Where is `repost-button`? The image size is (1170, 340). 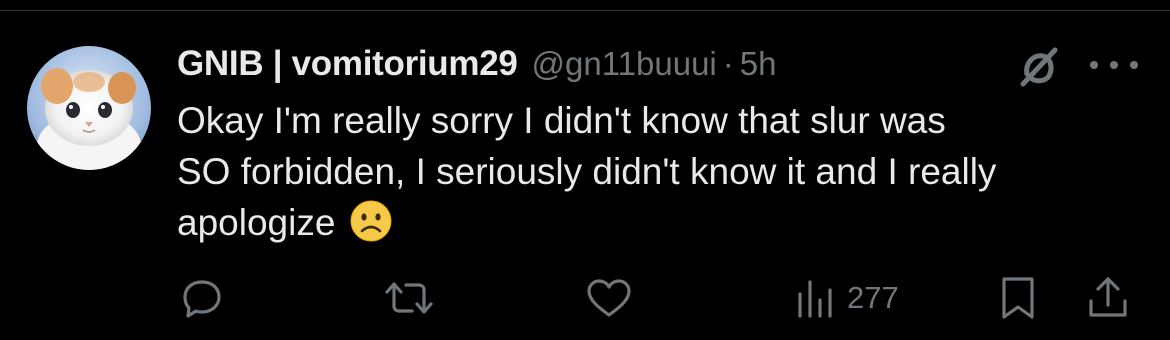
repost-button is located at coordinates (409, 298).